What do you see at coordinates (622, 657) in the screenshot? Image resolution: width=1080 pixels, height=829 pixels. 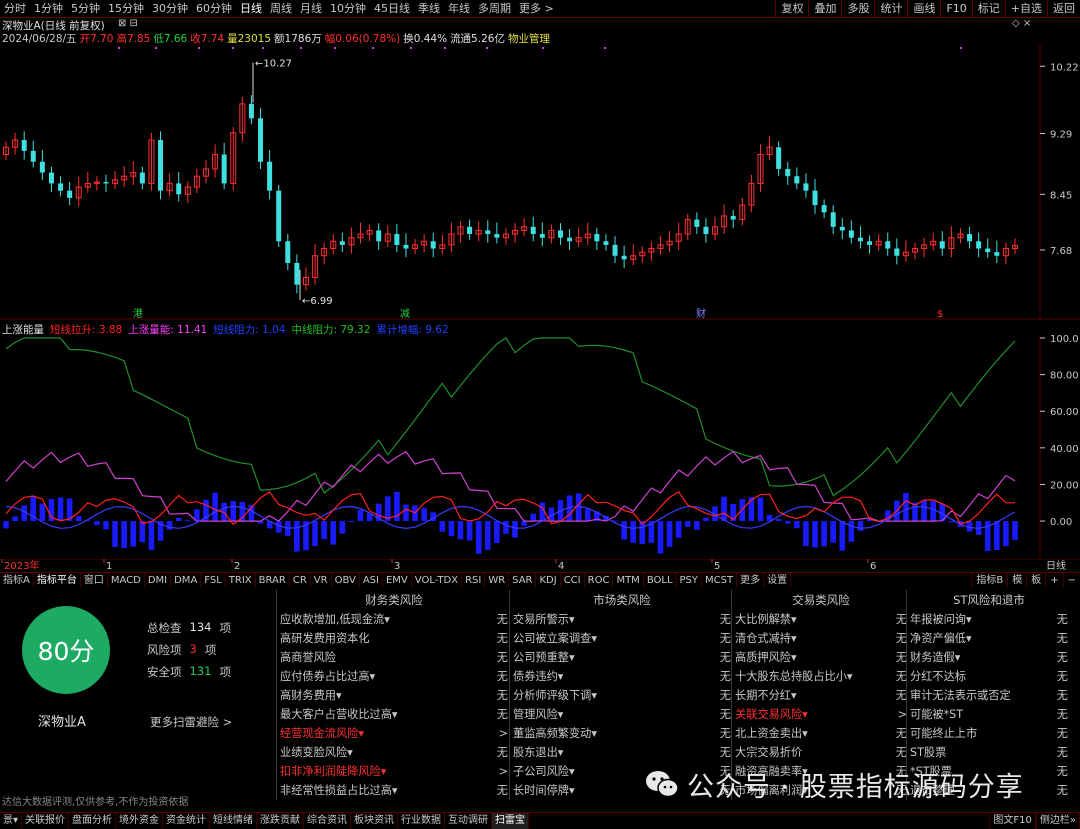 I see `risk-item: 公司预重整▾ 无` at bounding box center [622, 657].